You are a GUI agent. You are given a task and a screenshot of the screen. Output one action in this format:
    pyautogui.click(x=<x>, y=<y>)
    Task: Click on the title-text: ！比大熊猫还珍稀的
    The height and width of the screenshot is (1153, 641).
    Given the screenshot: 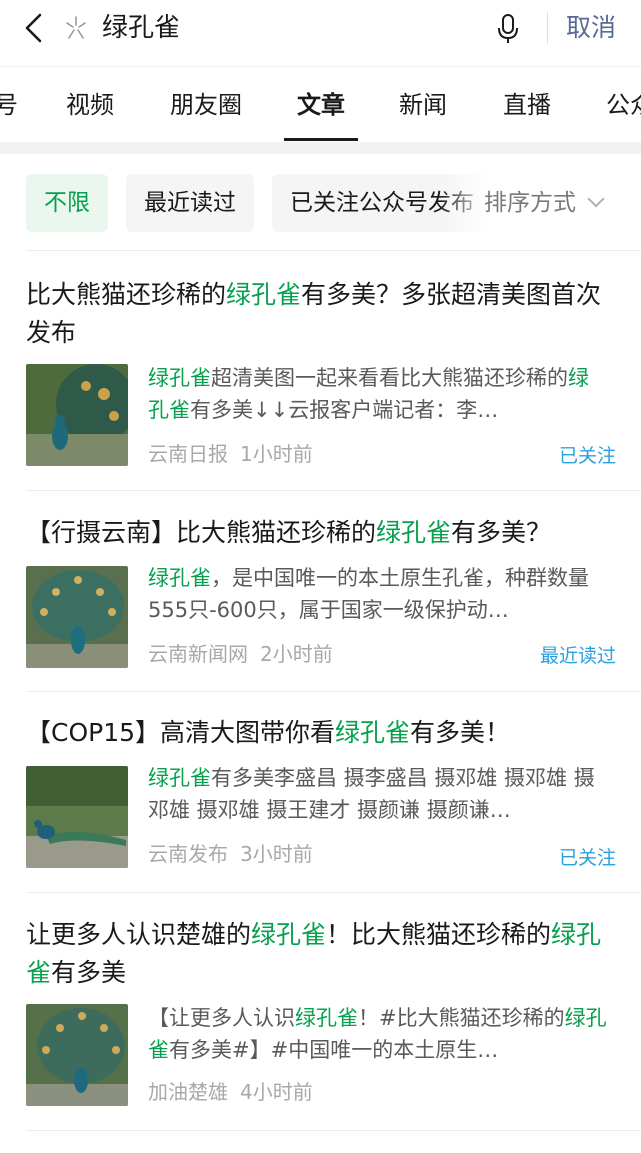 What is the action you would take?
    pyautogui.click(x=439, y=934)
    